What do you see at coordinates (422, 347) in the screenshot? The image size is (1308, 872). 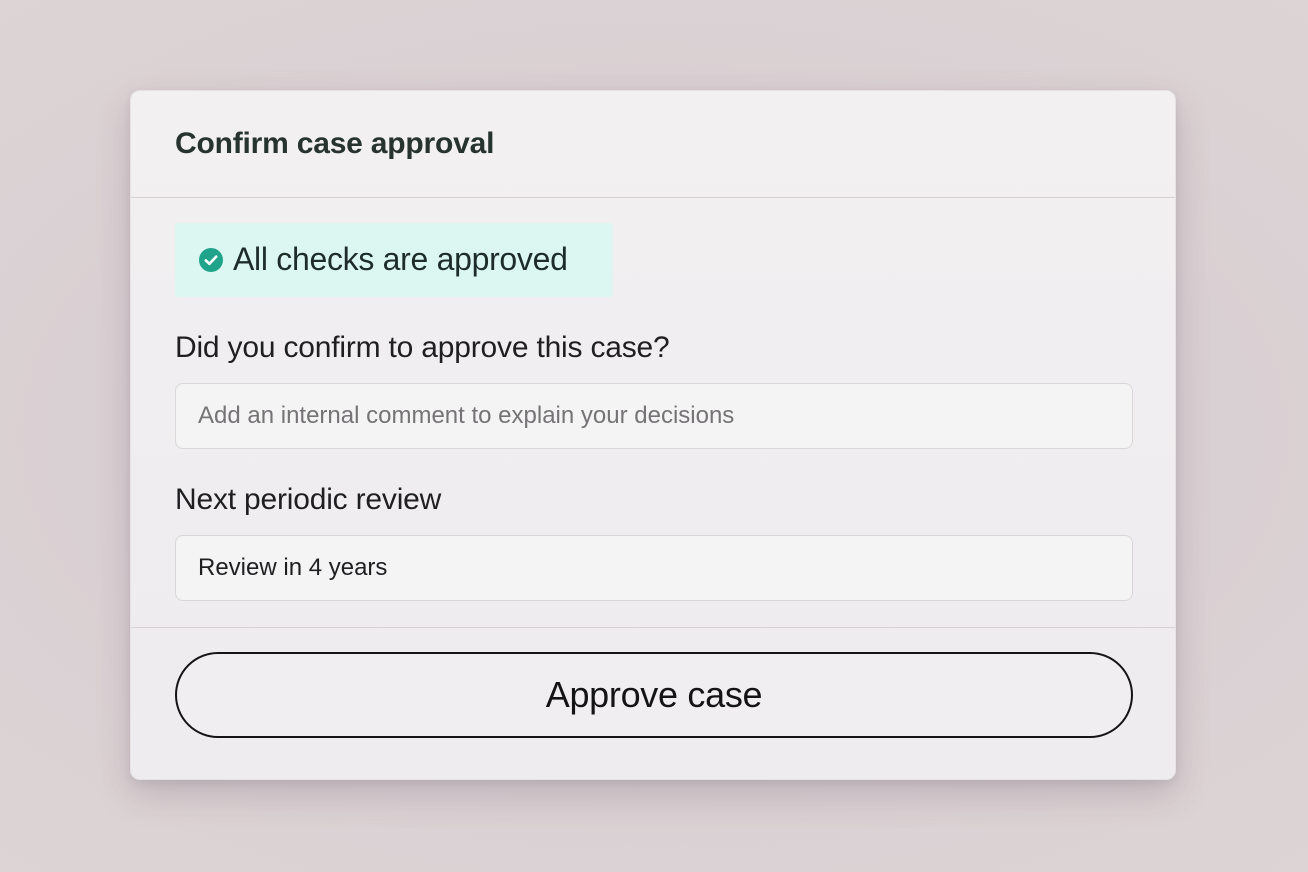 I see `confirm-question-label: Did you confirm to approve this case?` at bounding box center [422, 347].